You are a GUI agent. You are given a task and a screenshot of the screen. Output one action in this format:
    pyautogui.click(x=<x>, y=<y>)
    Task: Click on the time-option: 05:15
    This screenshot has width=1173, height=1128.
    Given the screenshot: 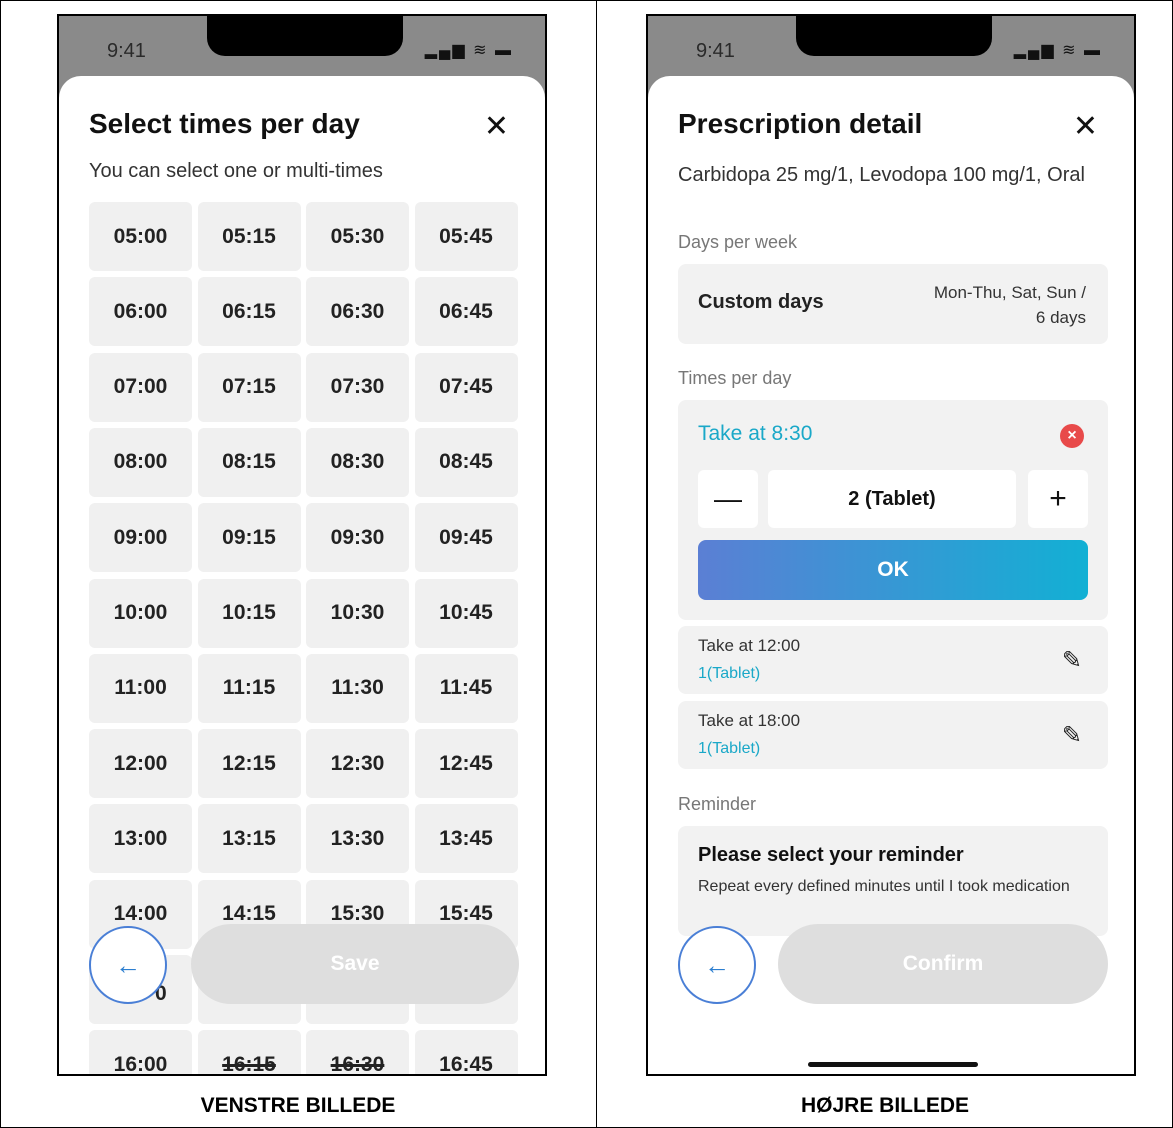 What is the action you would take?
    pyautogui.click(x=249, y=236)
    